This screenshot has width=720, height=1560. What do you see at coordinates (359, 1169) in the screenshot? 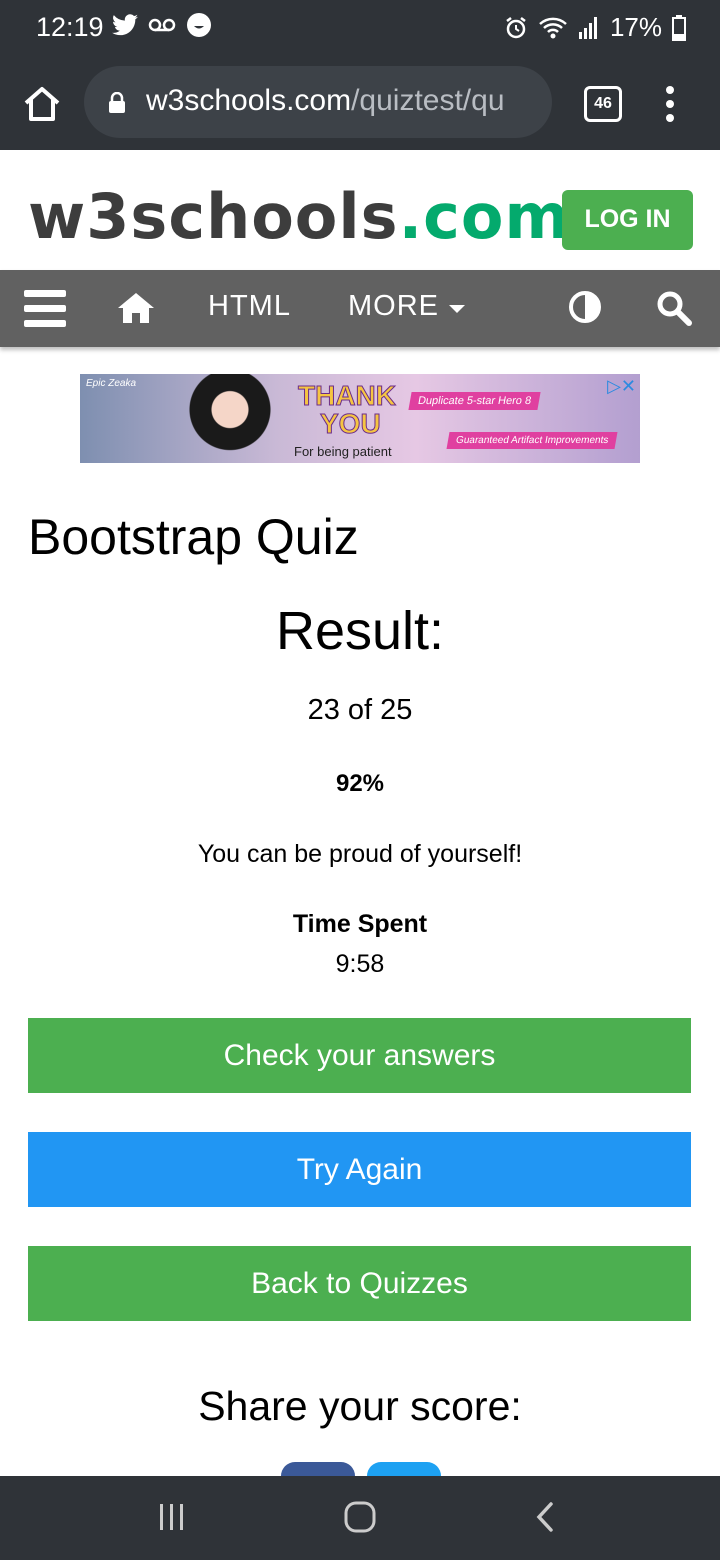
I see `try-again-button: Try Again` at bounding box center [359, 1169].